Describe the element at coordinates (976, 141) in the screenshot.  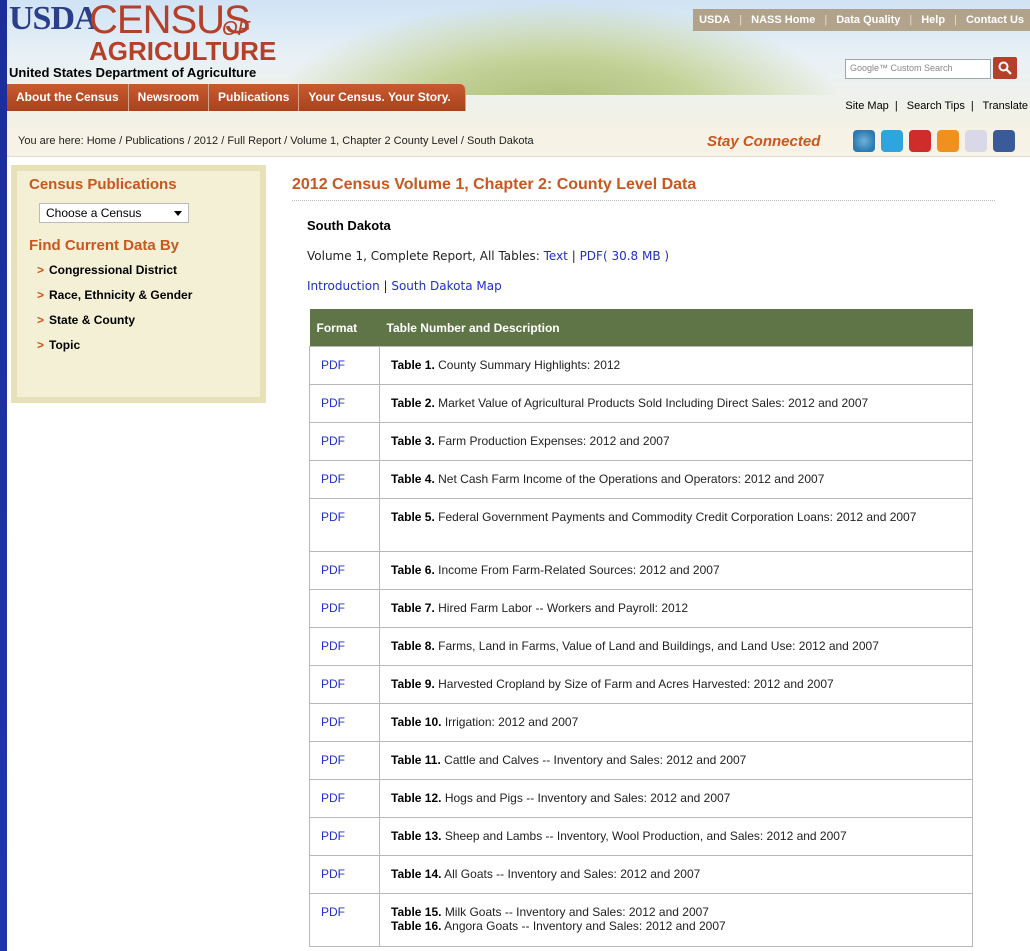
I see `flickr-icon` at that location.